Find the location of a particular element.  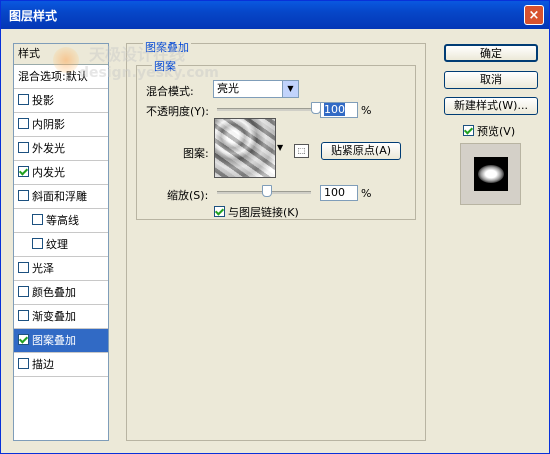

style-item: 内阴影 is located at coordinates (61, 125).